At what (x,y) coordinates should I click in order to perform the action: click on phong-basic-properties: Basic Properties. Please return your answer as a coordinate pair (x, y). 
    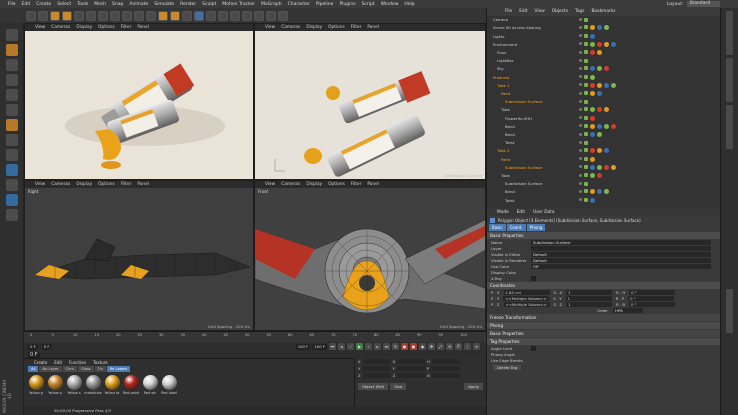
    Looking at the image, I should click on (603, 333).